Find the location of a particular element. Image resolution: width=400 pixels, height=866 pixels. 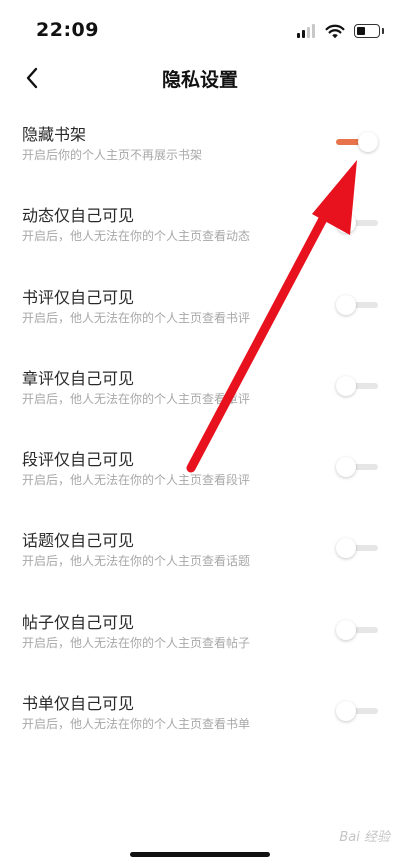

setting-row-5: 段评仅自己可见 开启后，他人无法在你的个人主页查看段评 is located at coordinates (200, 465).